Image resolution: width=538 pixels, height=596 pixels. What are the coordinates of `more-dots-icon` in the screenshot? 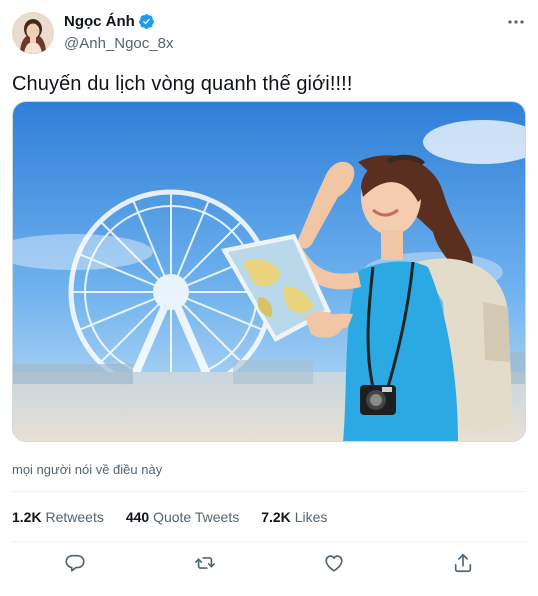 It's located at (516, 22).